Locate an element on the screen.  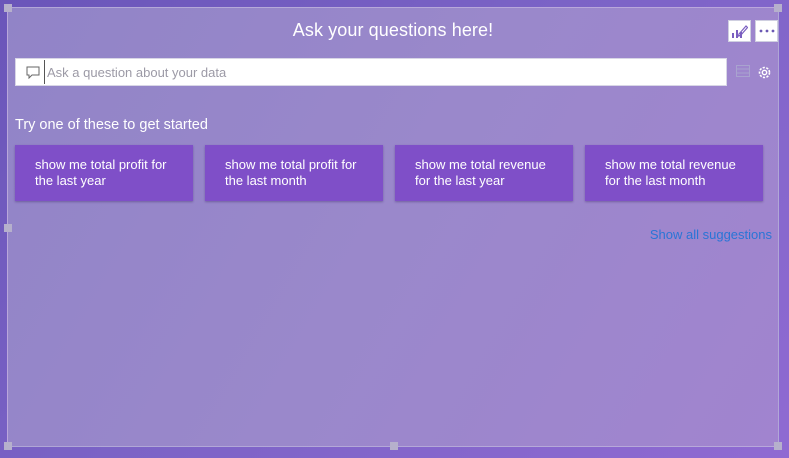
qna-search-box is located at coordinates (371, 72).